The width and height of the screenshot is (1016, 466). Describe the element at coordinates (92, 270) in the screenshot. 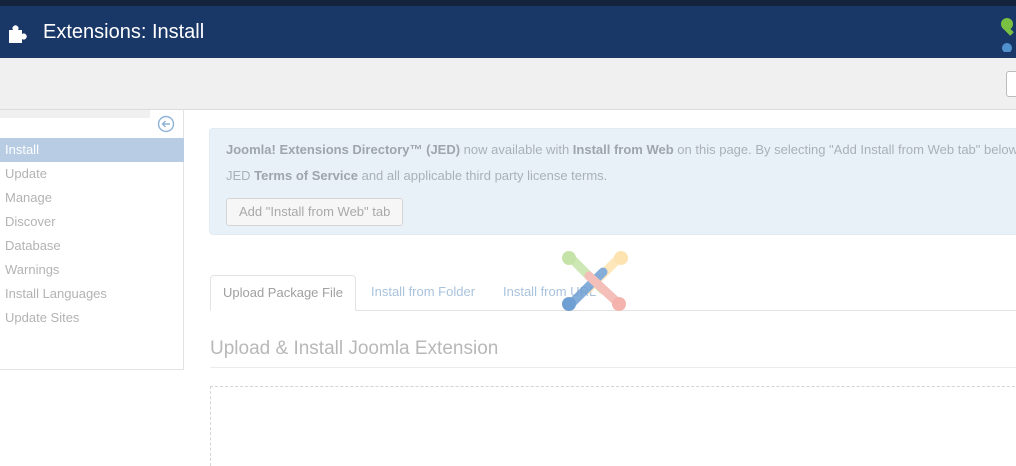

I see `sidebar-item-warnings: Warnings` at that location.